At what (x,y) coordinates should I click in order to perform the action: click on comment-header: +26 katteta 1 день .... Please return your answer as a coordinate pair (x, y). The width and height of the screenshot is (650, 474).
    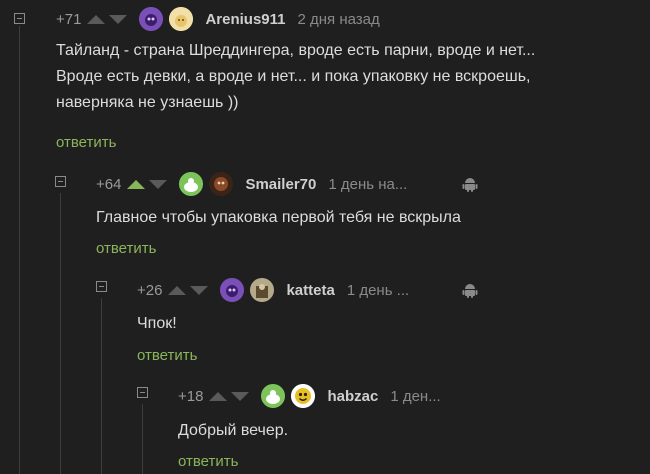
    Looking at the image, I should click on (273, 290).